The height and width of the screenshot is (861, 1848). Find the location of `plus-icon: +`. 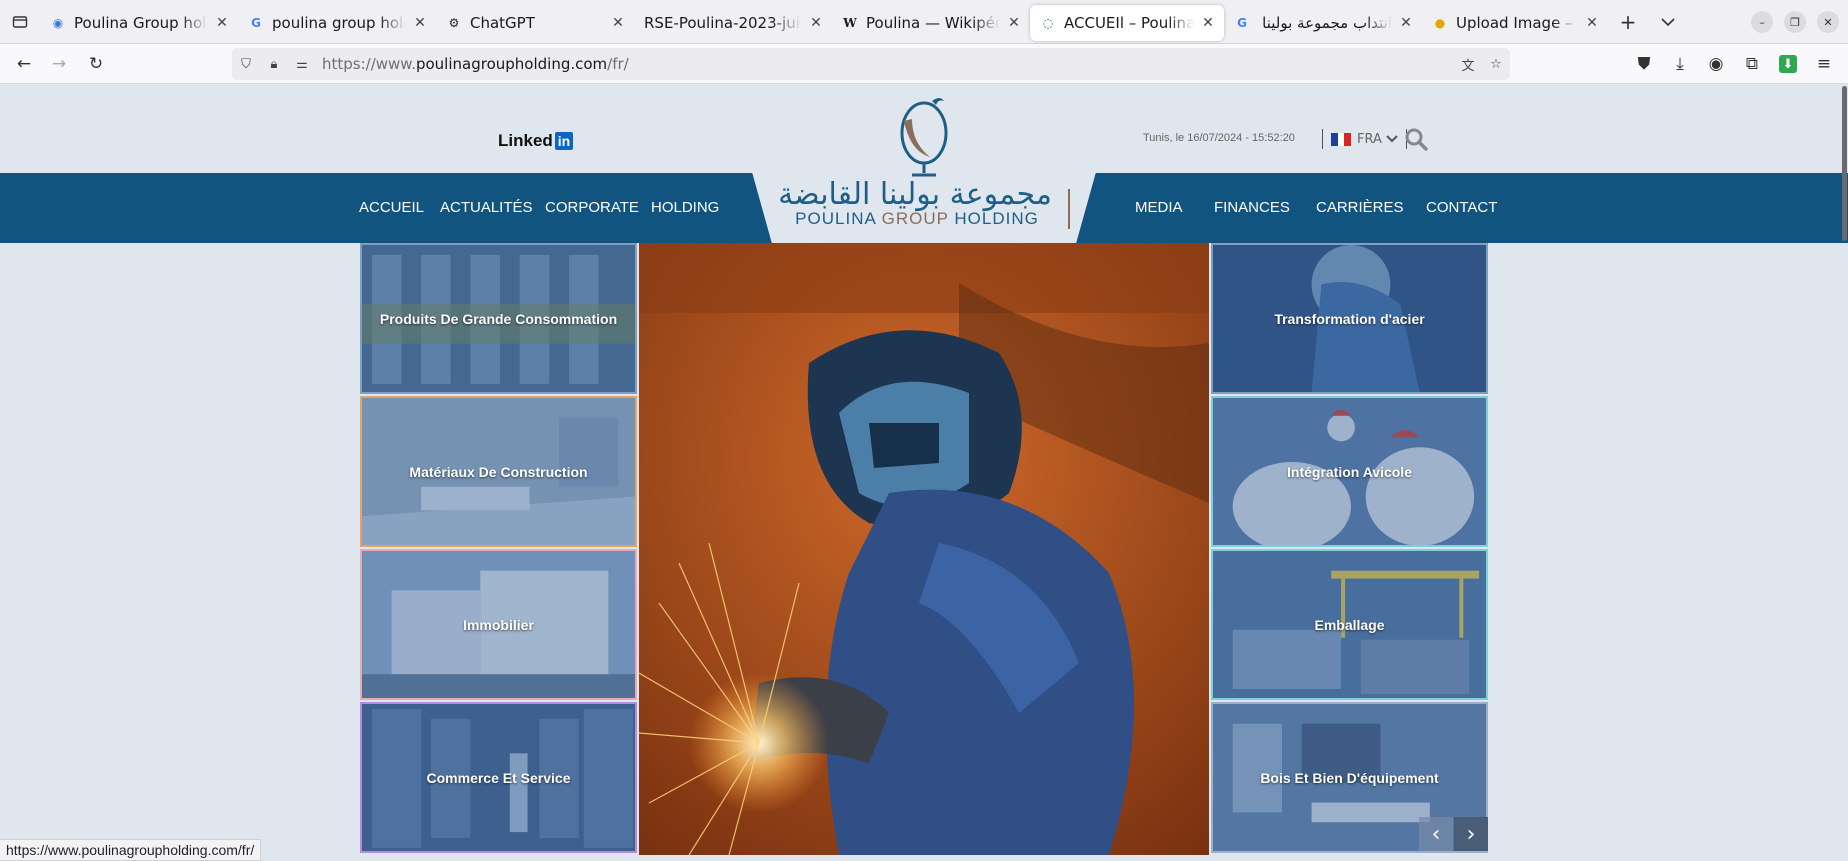

plus-icon: + is located at coordinates (1628, 21).